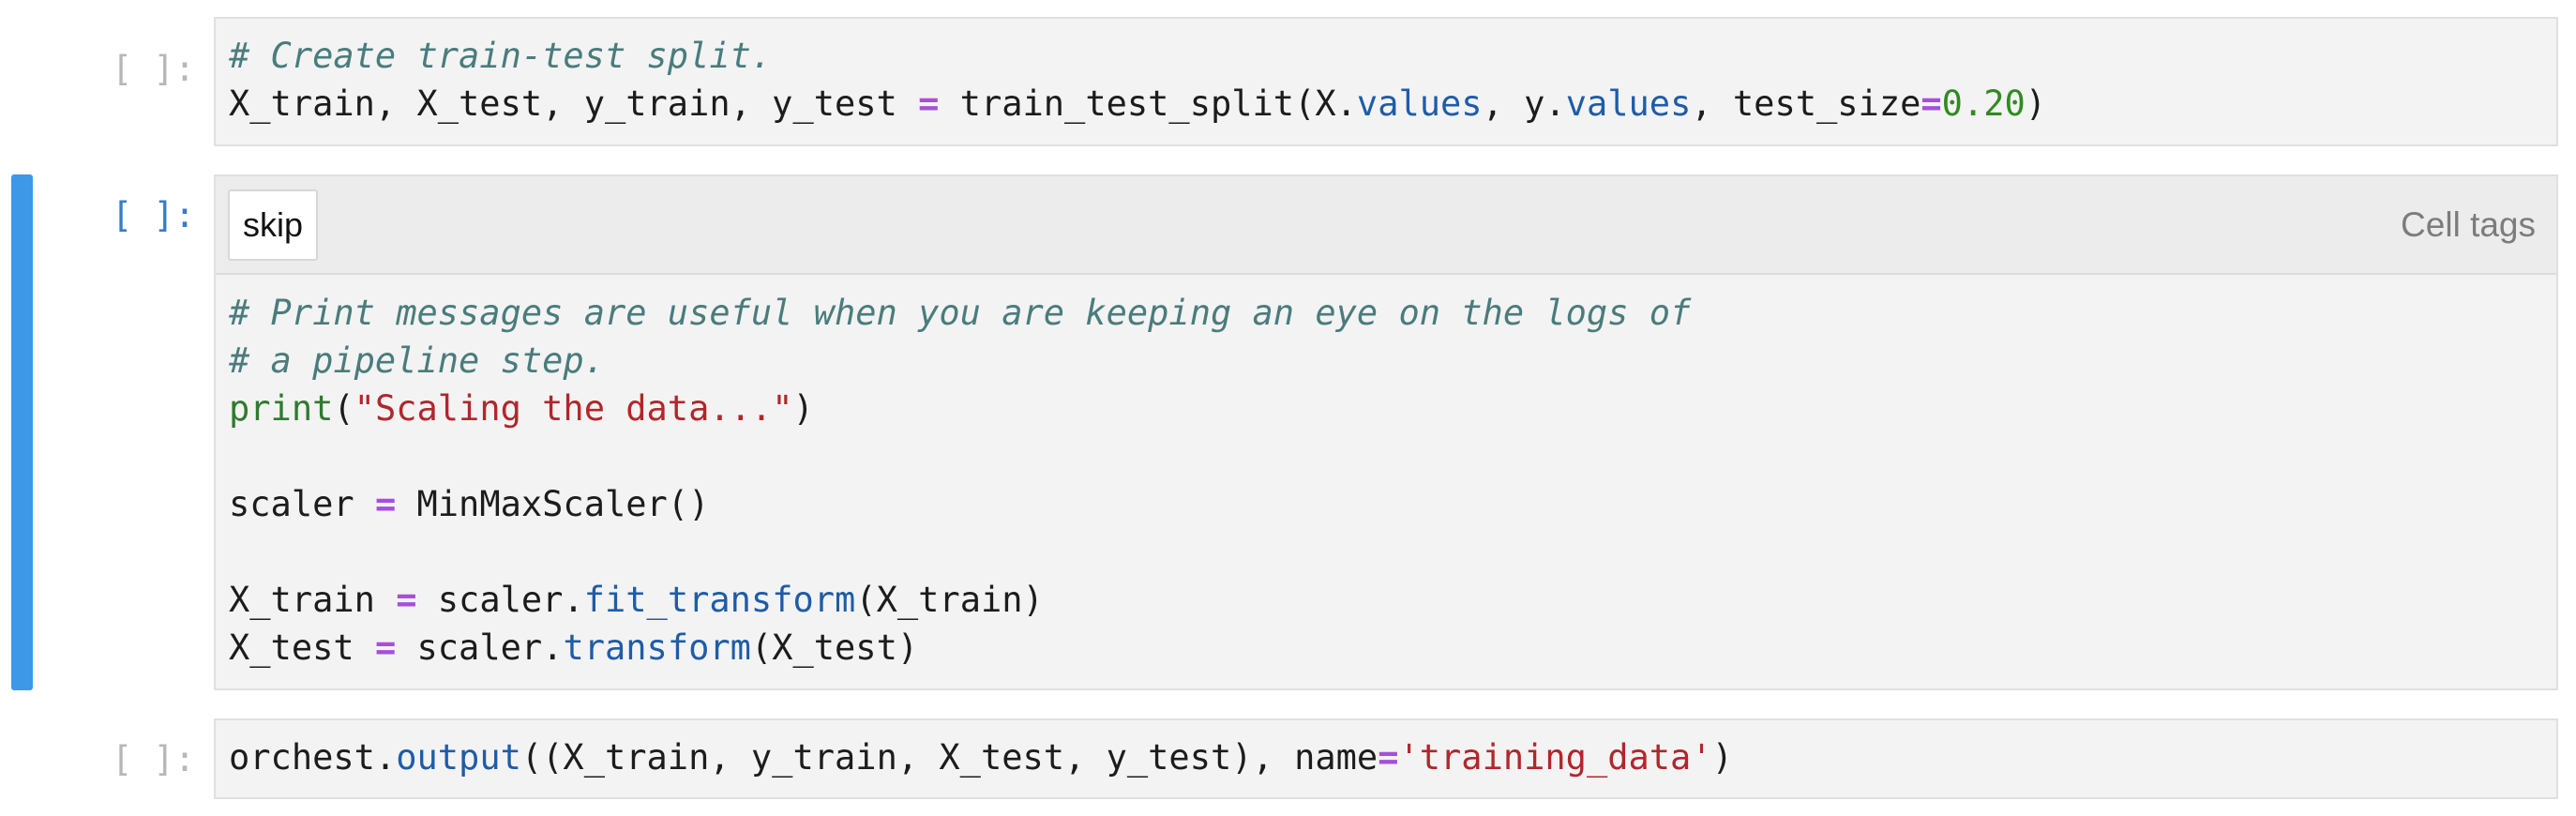 Image resolution: width=2576 pixels, height=816 pixels. Describe the element at coordinates (1137, 56) in the screenshot. I see `code-line: # Create train-test split.` at that location.